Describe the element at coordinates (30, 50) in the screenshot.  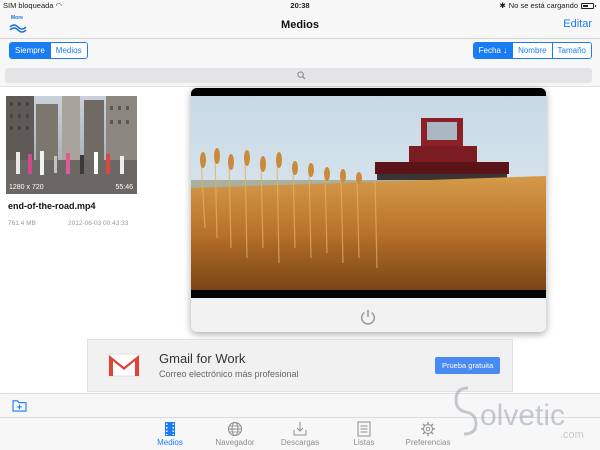
I see `filter-siempre-button: Siempre` at that location.